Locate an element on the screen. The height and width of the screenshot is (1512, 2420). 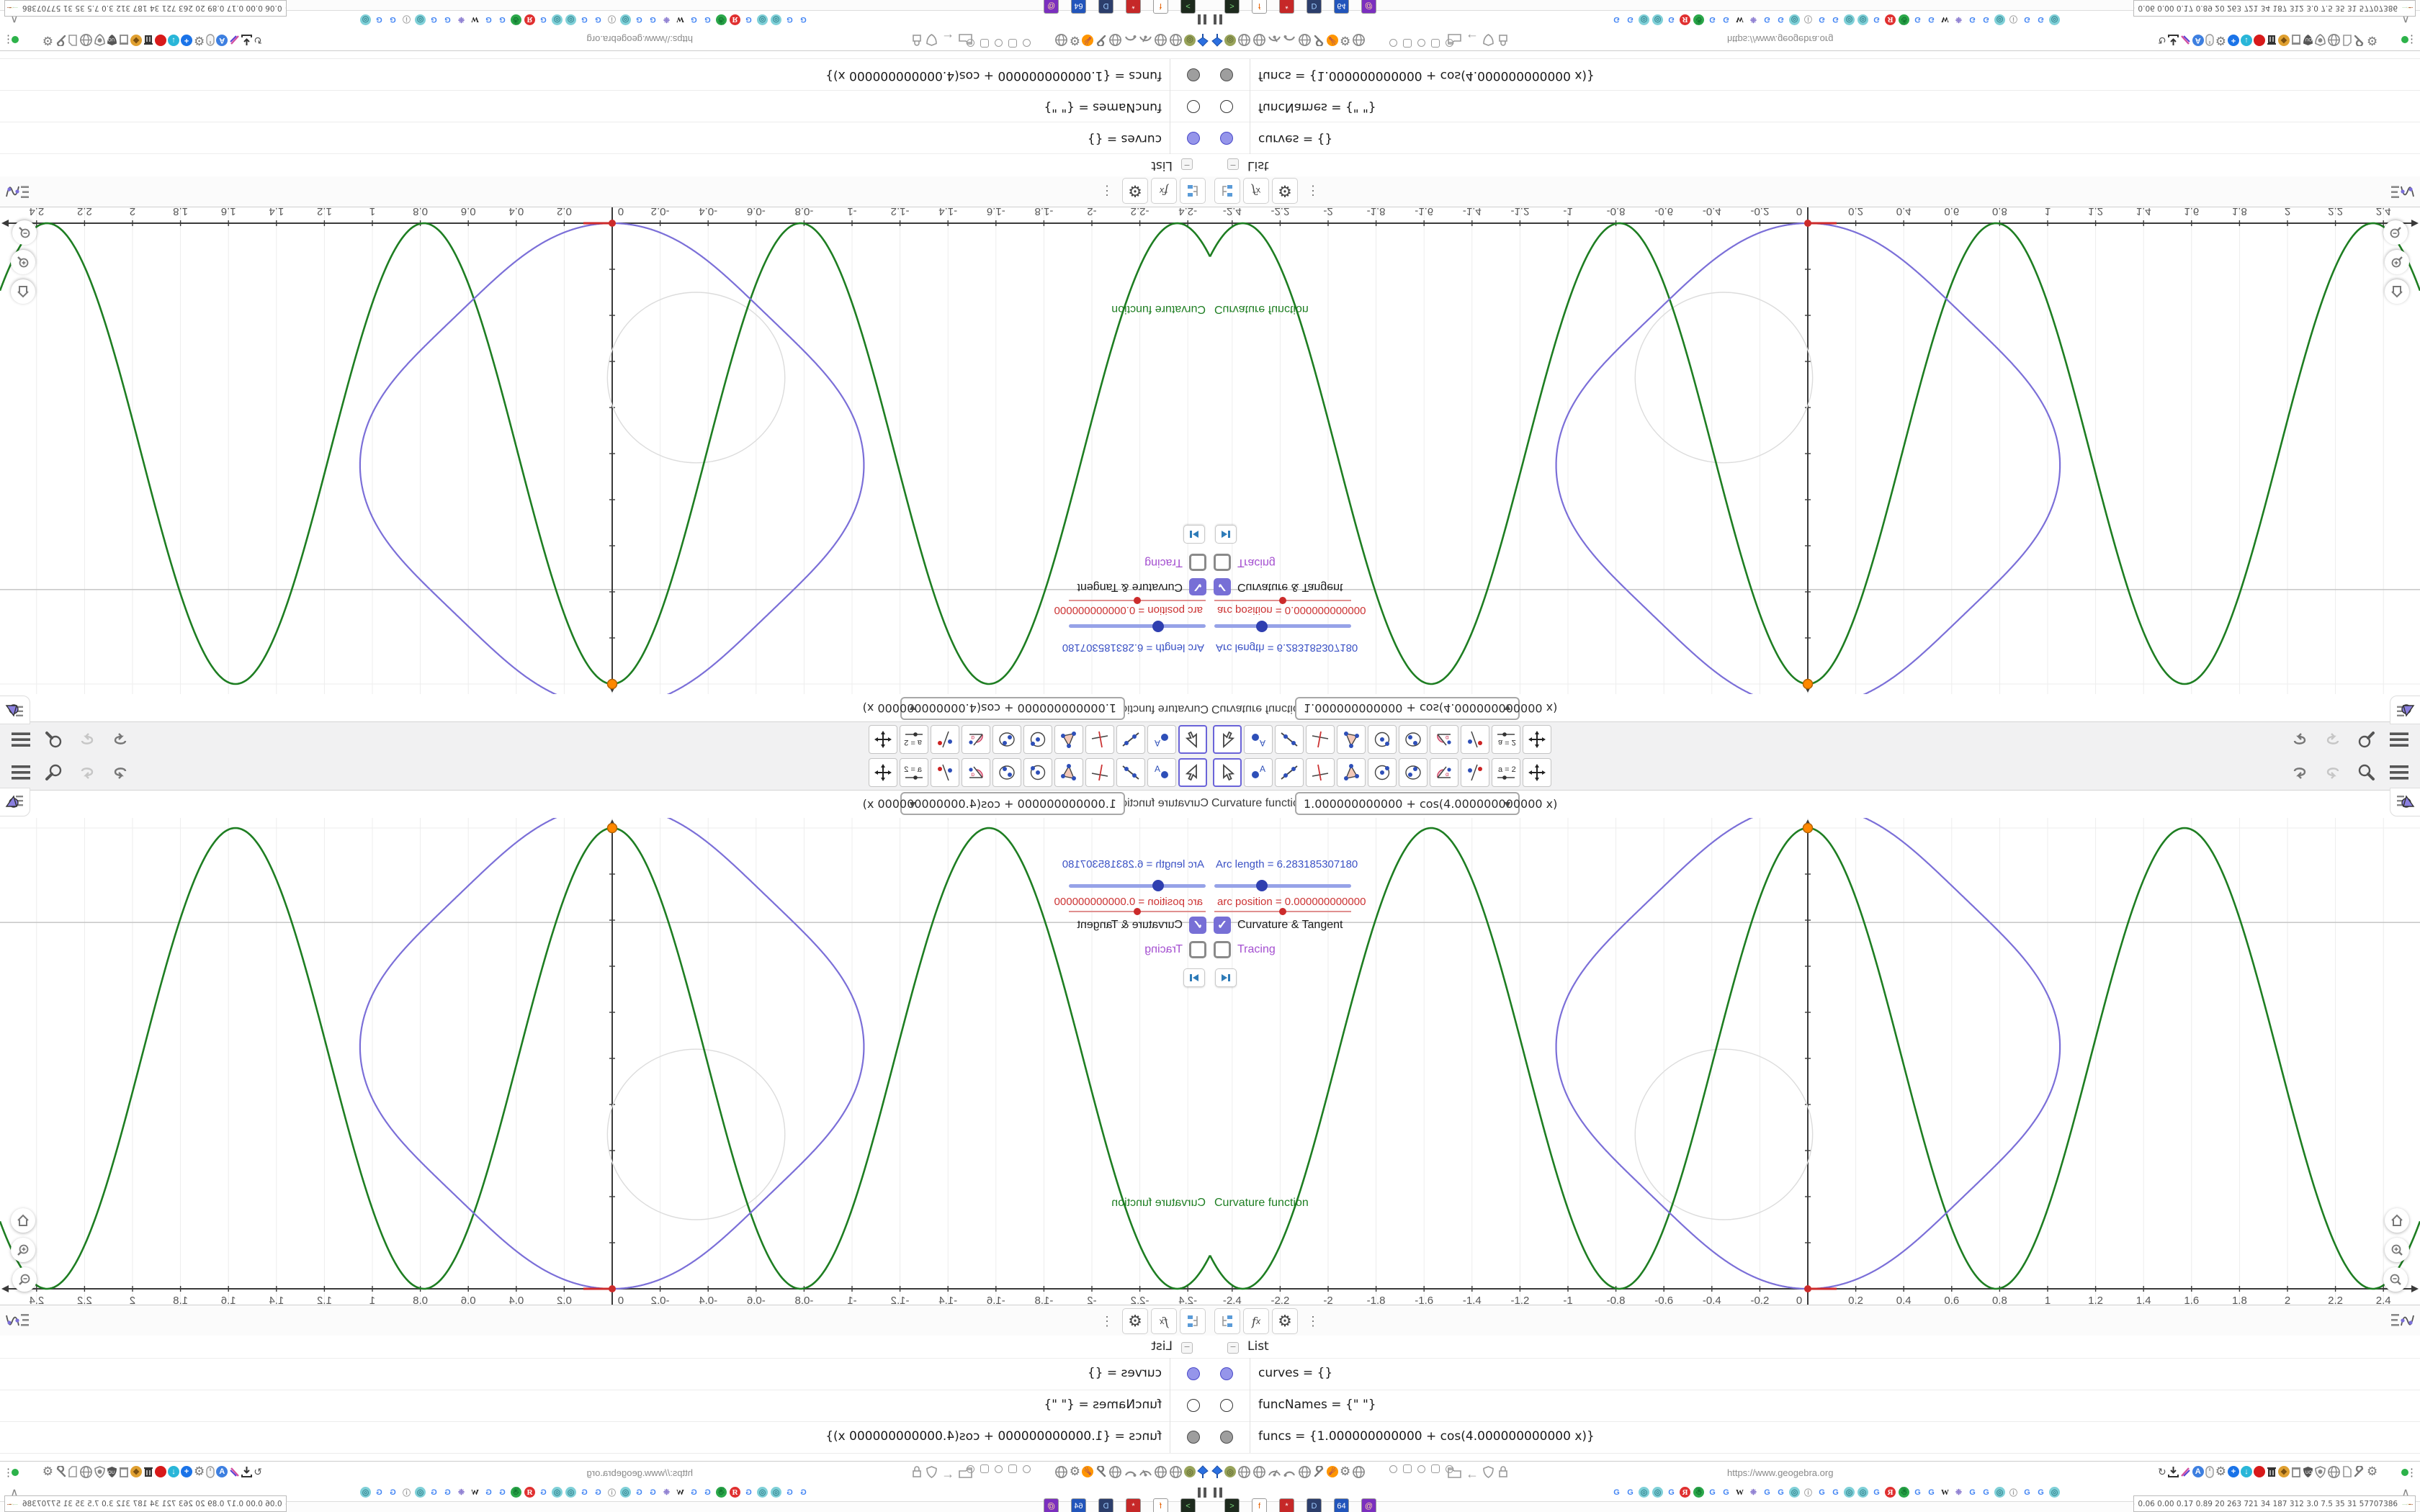
tab-favicon-info-gray: ⓘ is located at coordinates (611, 1492).